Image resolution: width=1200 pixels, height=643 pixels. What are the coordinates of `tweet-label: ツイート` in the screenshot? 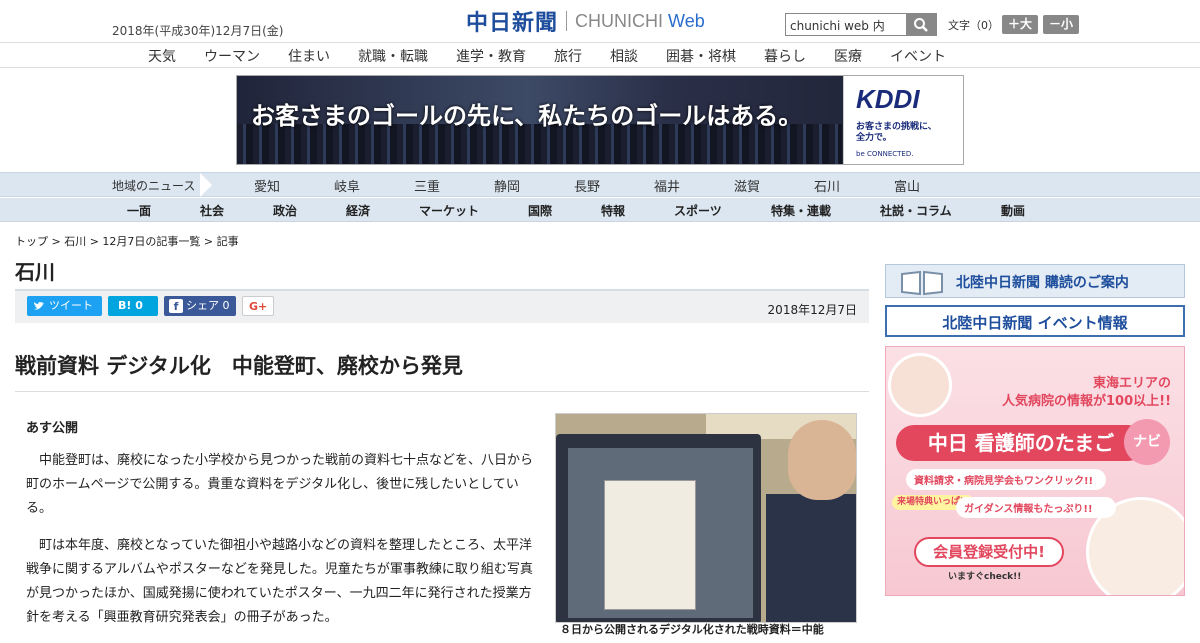 It's located at (71, 305).